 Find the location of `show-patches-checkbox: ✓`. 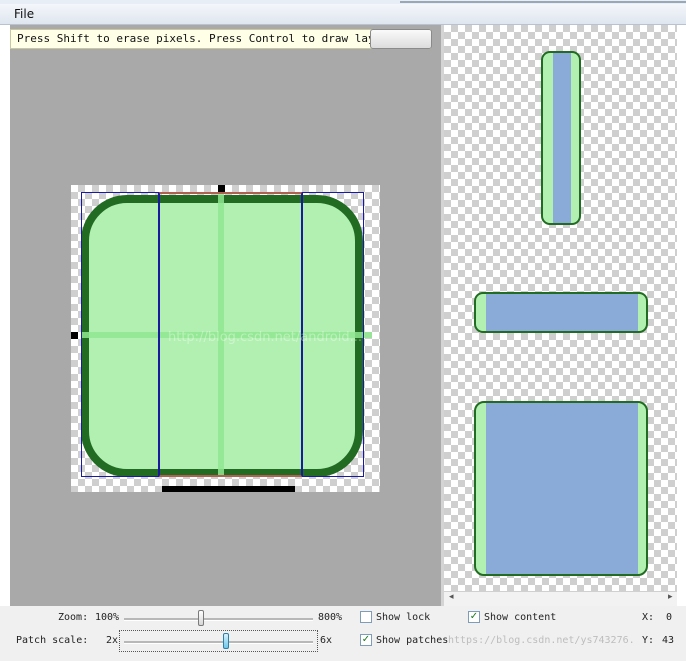

show-patches-checkbox: ✓ is located at coordinates (366, 640).